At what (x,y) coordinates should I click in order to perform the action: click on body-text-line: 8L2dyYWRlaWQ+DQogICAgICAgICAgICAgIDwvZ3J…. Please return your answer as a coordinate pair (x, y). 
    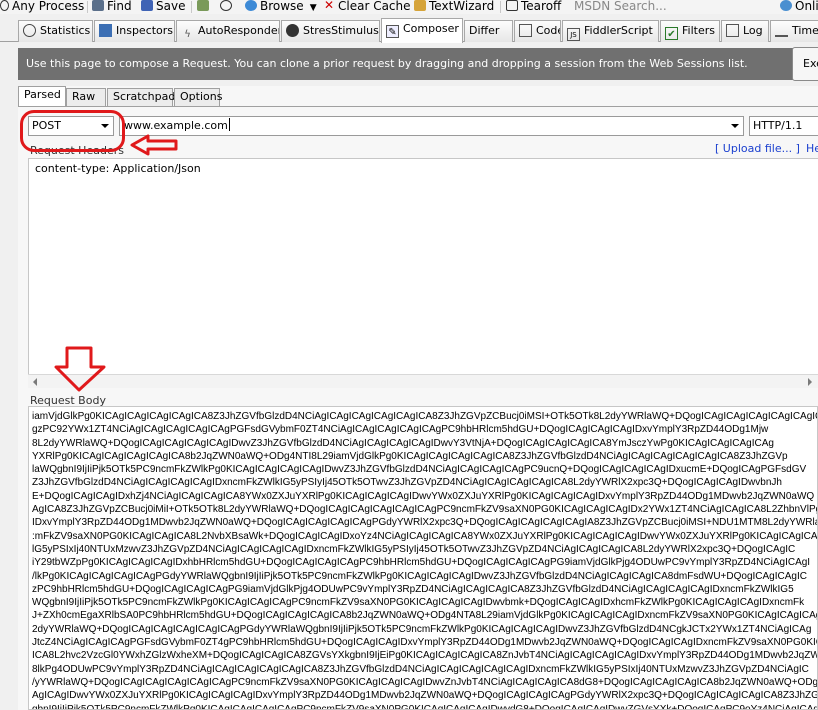
    Looking at the image, I should click on (403, 443).